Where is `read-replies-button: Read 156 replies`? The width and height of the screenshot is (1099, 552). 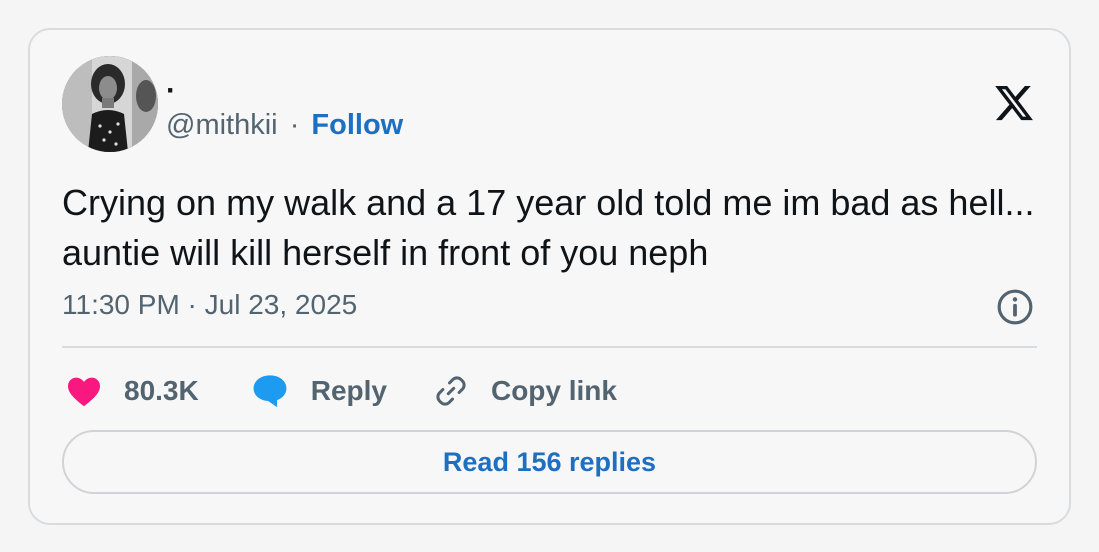
read-replies-button: Read 156 replies is located at coordinates (549, 462).